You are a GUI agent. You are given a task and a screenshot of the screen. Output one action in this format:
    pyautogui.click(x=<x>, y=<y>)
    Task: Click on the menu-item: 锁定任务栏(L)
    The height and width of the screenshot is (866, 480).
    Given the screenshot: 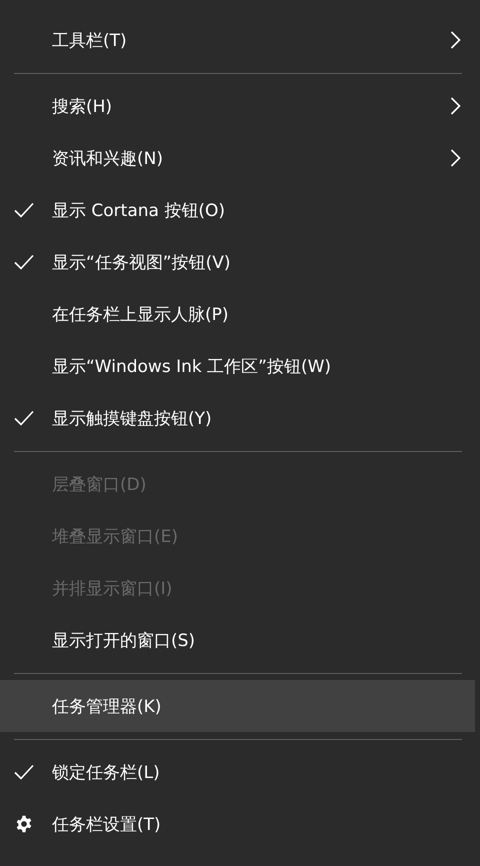 What is the action you would take?
    pyautogui.click(x=237, y=772)
    